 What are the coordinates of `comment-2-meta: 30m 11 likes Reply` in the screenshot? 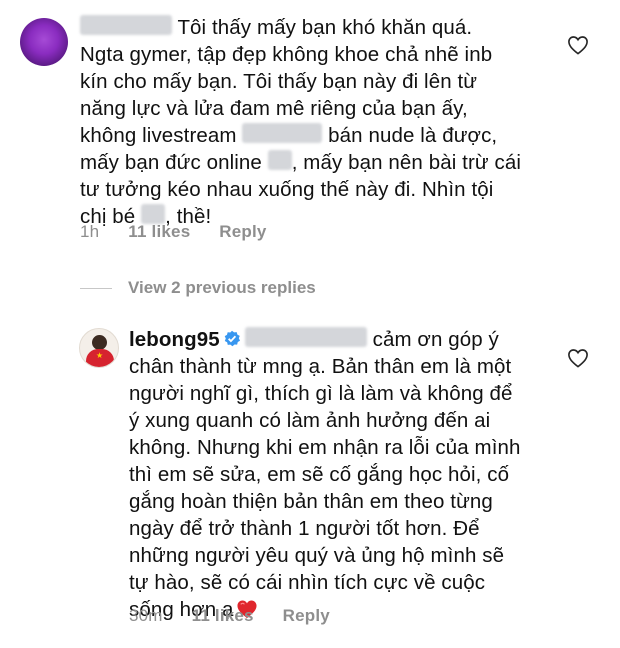 It's located at (241, 616).